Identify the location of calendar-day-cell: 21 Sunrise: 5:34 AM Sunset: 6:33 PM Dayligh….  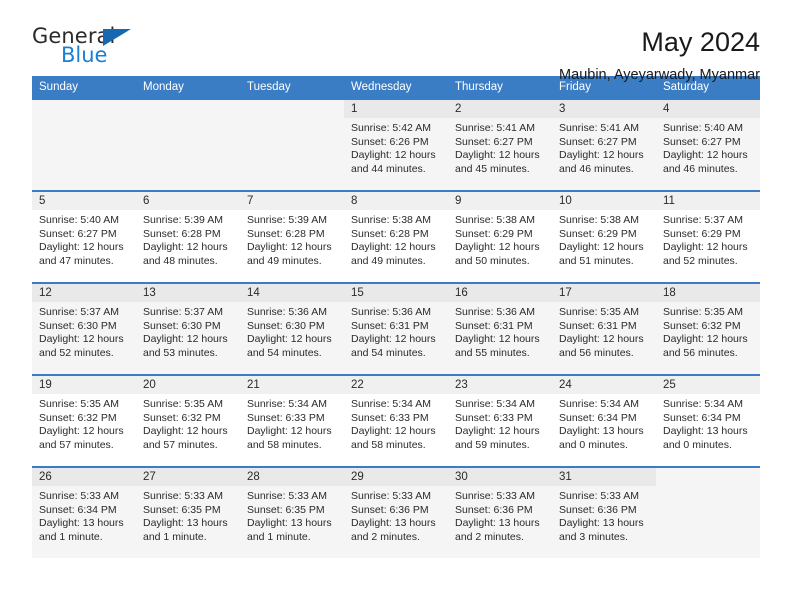
(292, 420).